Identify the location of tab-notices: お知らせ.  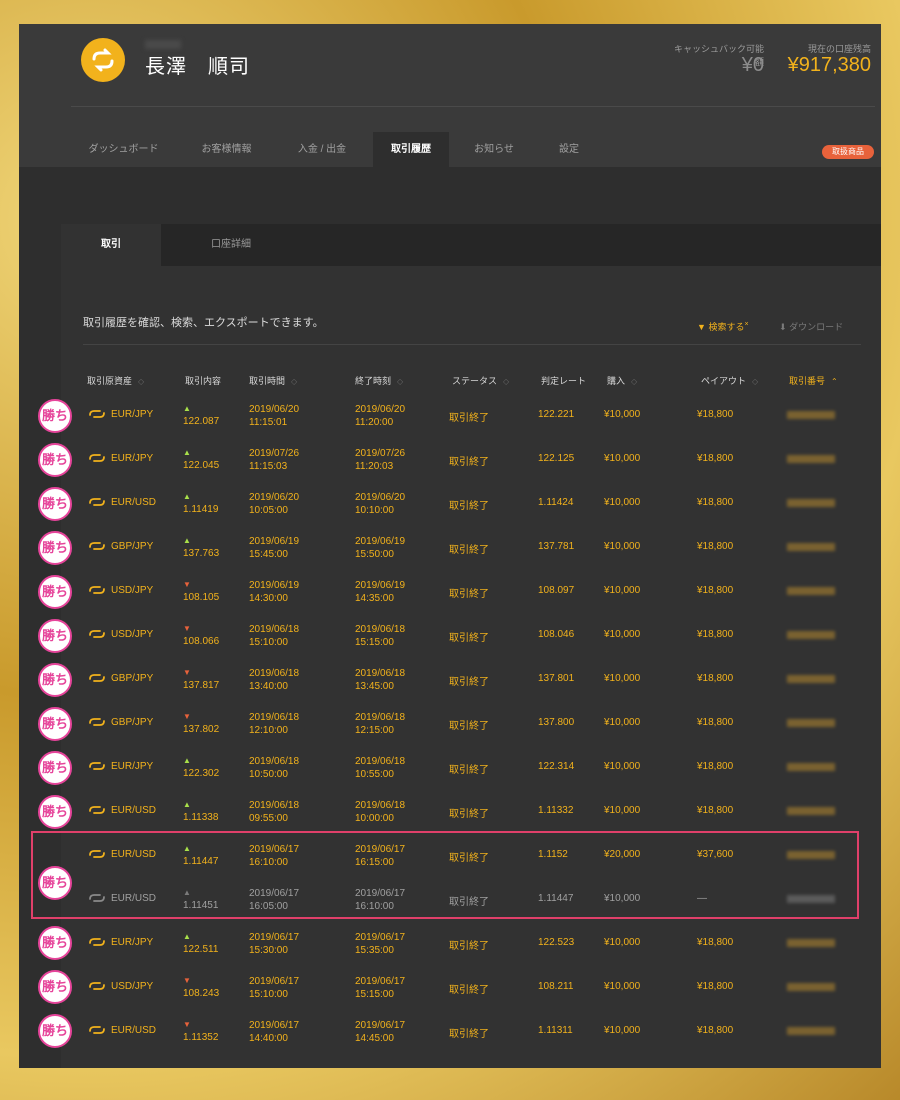
(494, 149).